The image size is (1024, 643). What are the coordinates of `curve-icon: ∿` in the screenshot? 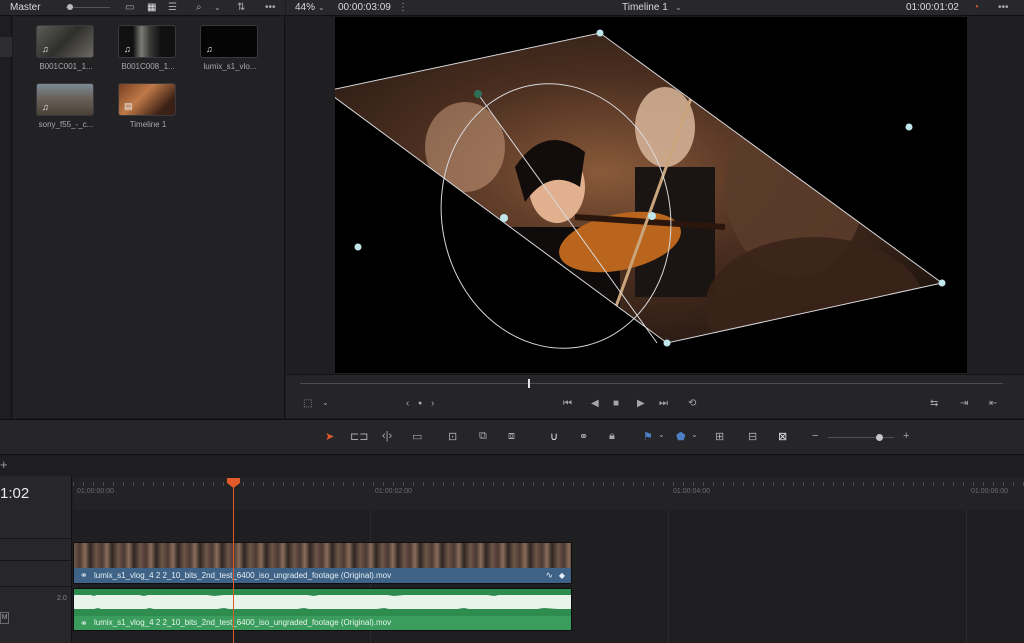 It's located at (549, 575).